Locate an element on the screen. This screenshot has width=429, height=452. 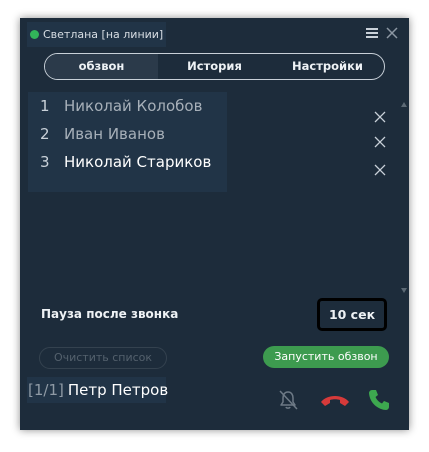
list-item: 3 Николай Стариков is located at coordinates (127, 162).